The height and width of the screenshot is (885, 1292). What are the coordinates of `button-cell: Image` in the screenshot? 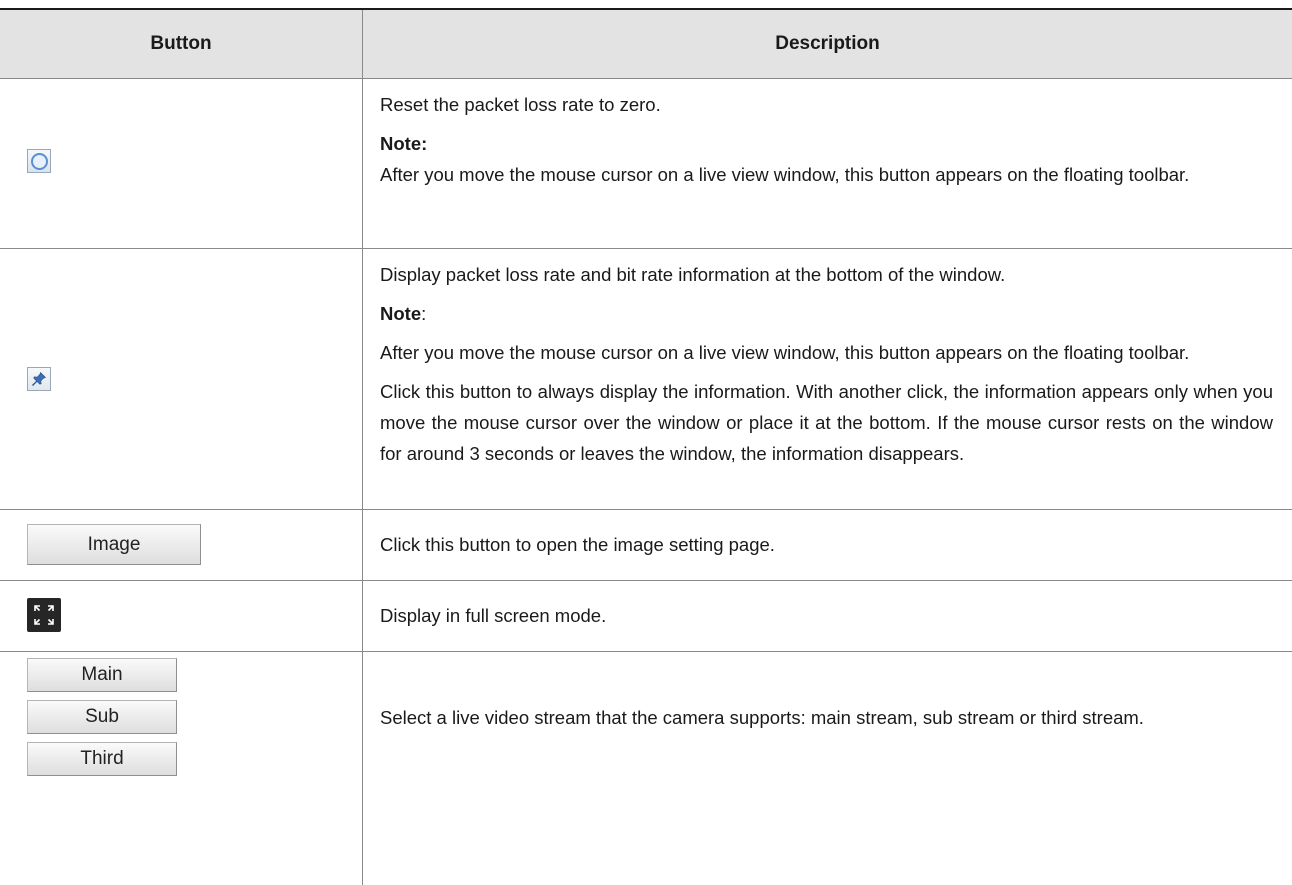 It's located at (181, 545).